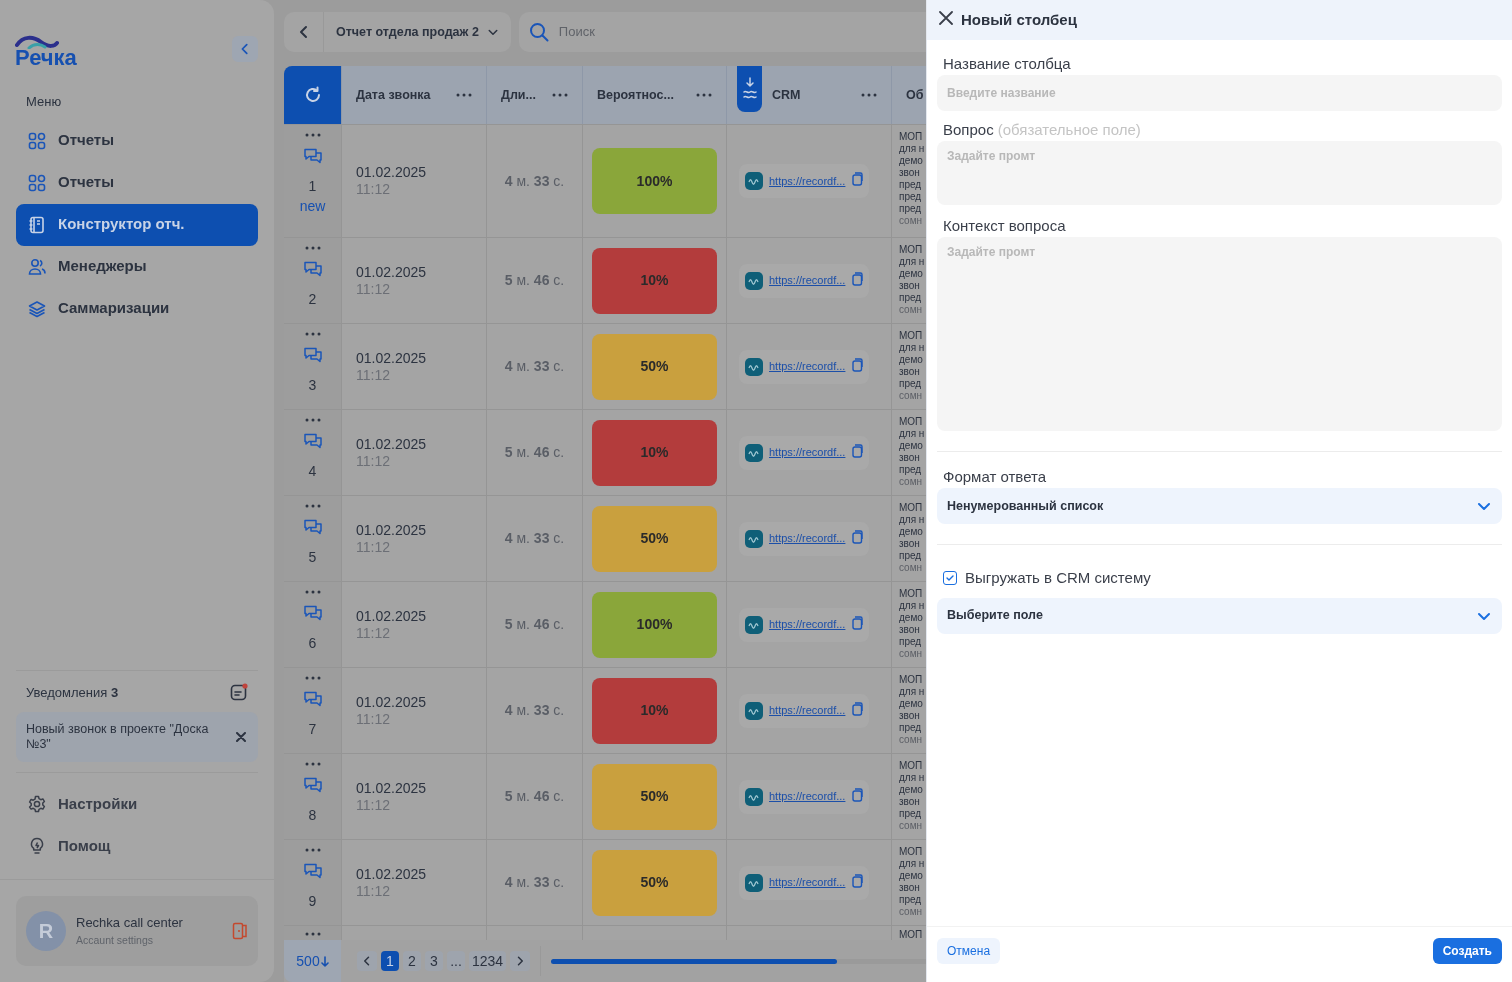 The height and width of the screenshot is (982, 1512). Describe the element at coordinates (912, 173) in the screenshot. I see `cell-text: МОП для н демо звон пред пред пред` at that location.